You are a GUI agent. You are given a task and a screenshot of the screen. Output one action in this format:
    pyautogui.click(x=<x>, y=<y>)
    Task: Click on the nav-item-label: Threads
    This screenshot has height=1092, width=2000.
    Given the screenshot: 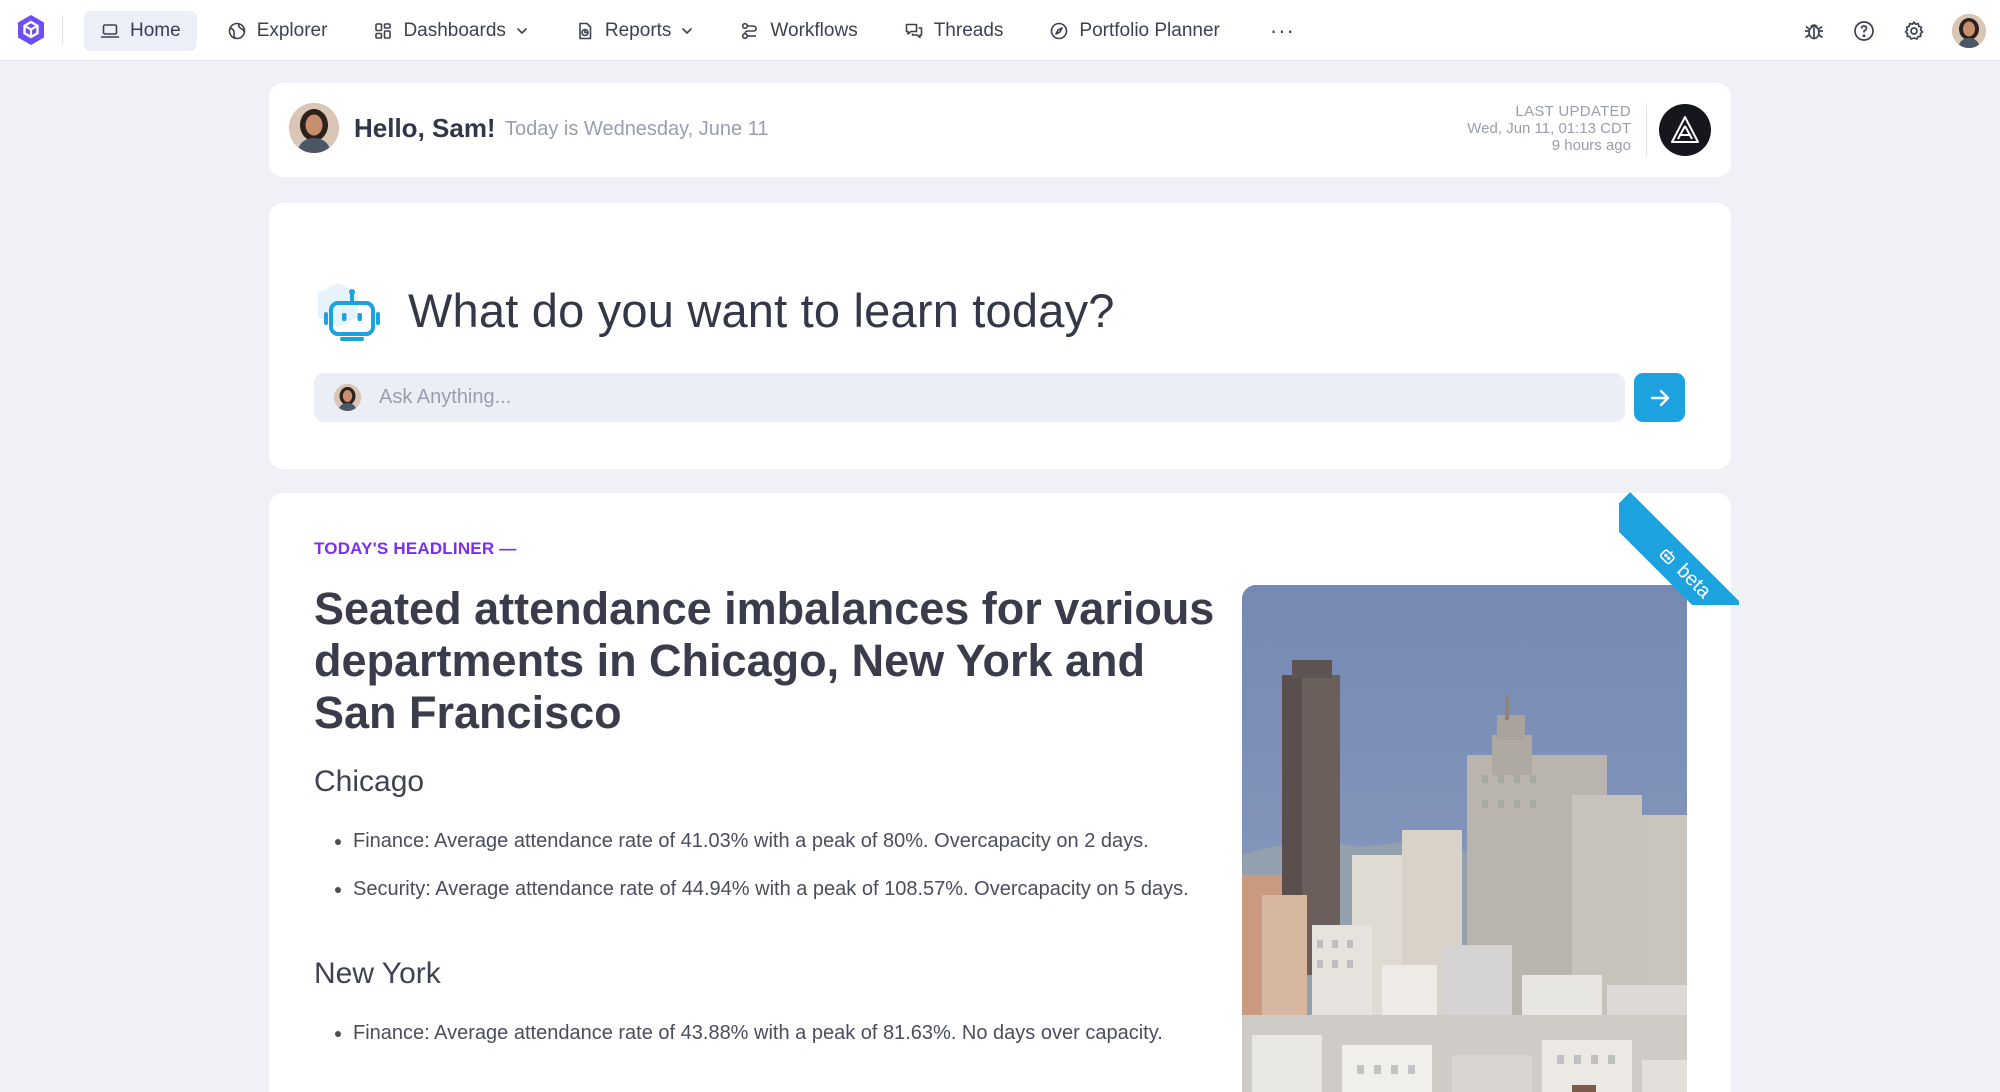 What is the action you would take?
    pyautogui.click(x=968, y=30)
    